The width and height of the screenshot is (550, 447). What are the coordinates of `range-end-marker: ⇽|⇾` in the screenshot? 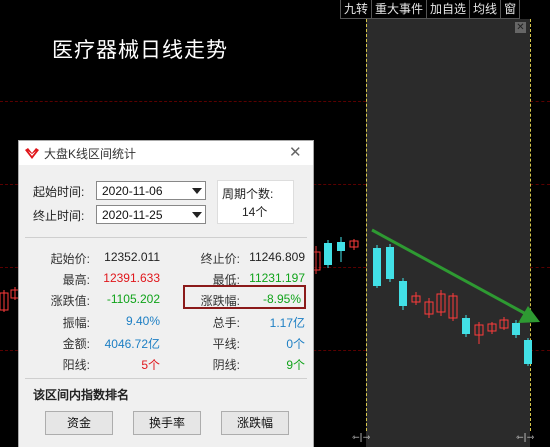 It's located at (525, 438).